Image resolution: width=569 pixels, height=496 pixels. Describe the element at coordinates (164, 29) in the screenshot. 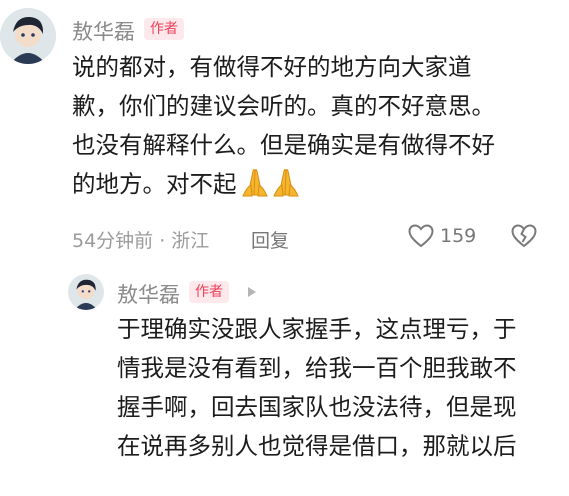

I see `author-badge: 作者` at that location.